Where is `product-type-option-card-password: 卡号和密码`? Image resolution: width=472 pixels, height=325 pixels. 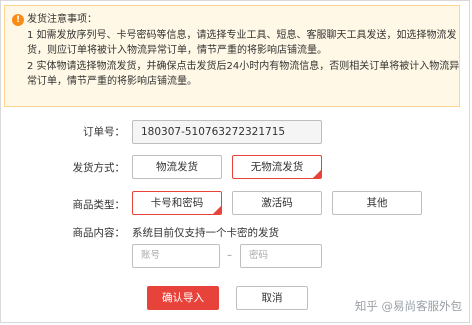 product-type-option-card-password: 卡号和密码 is located at coordinates (177, 203).